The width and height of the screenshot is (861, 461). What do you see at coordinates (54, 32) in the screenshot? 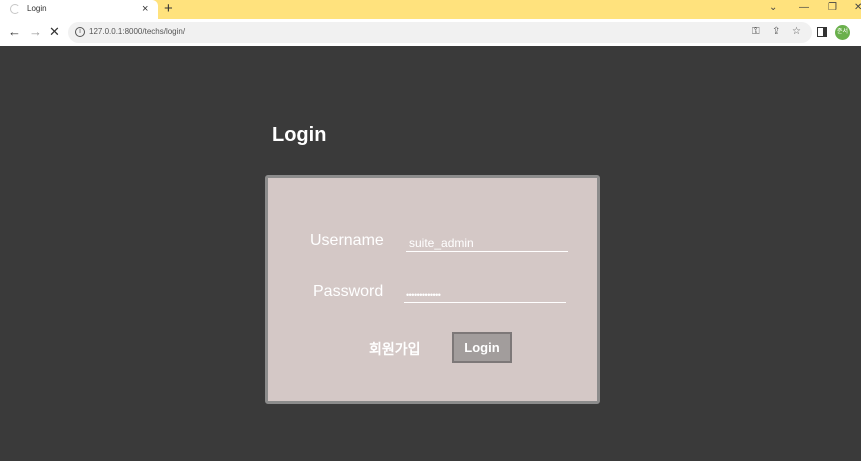
I see `stop-loading-icon: ✕` at bounding box center [54, 32].